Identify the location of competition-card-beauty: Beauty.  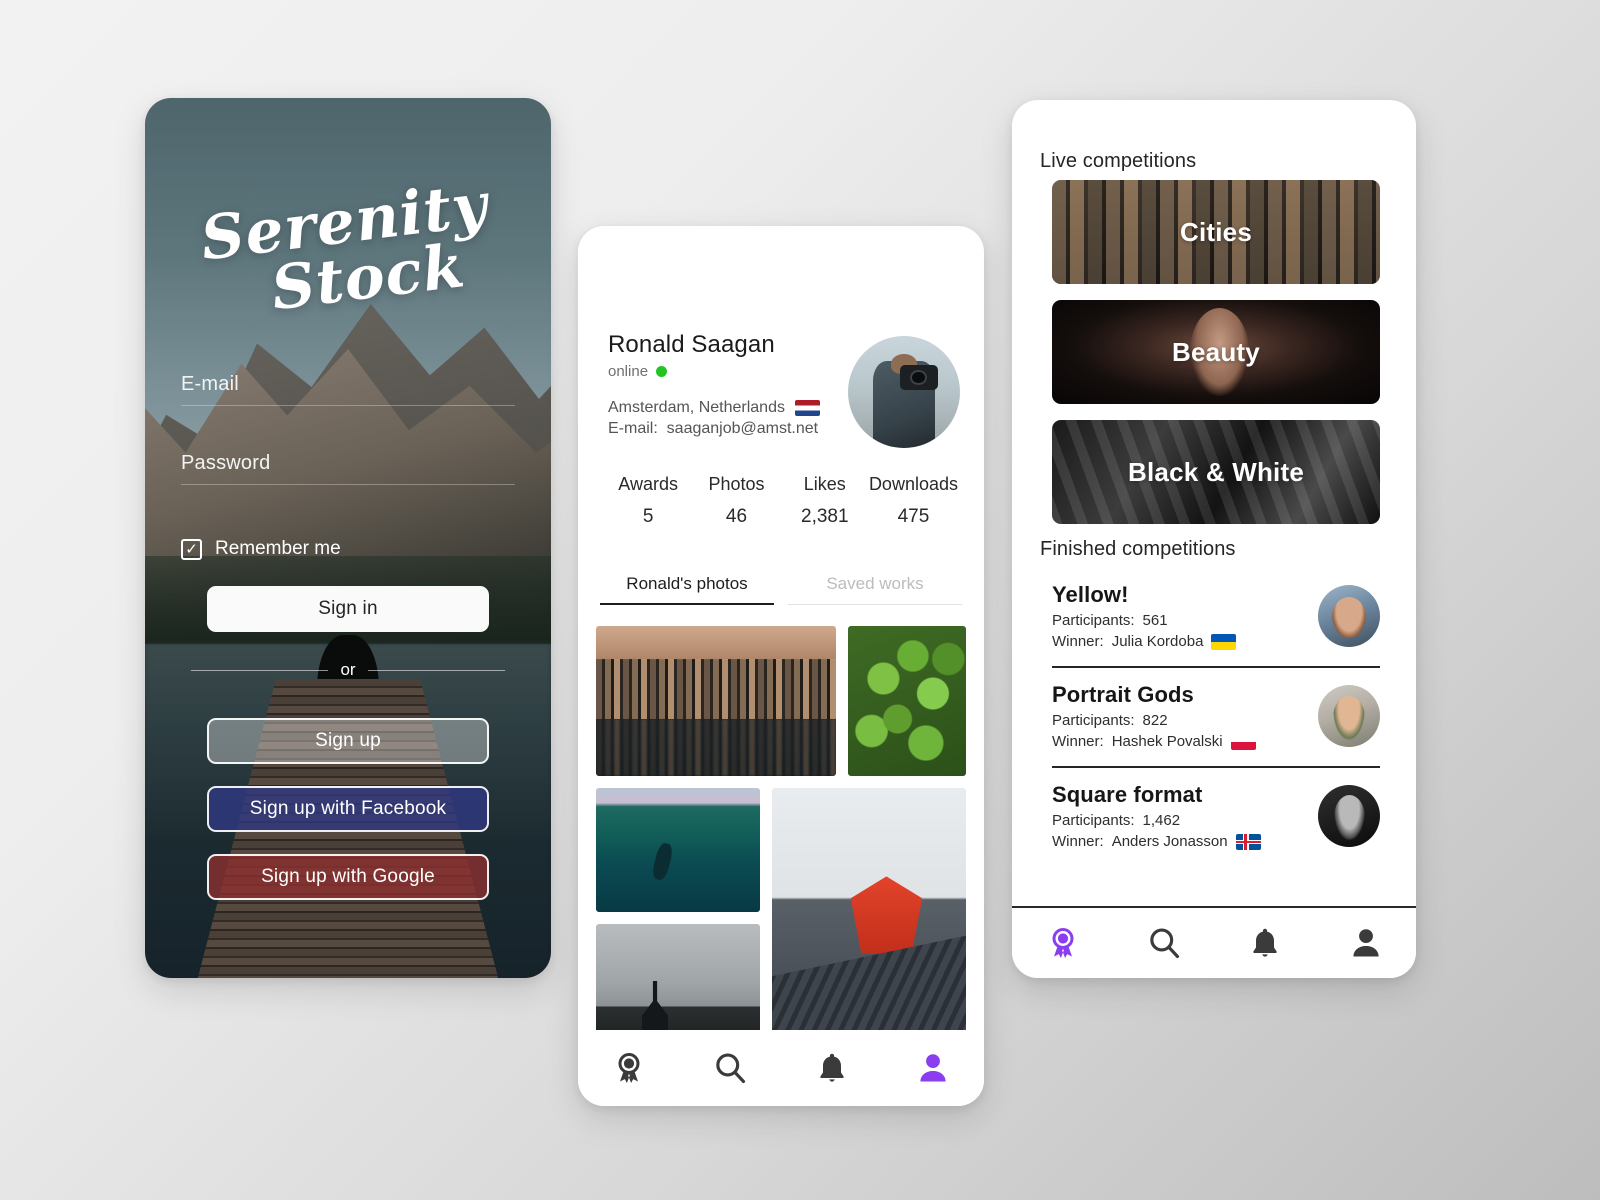
(1216, 352).